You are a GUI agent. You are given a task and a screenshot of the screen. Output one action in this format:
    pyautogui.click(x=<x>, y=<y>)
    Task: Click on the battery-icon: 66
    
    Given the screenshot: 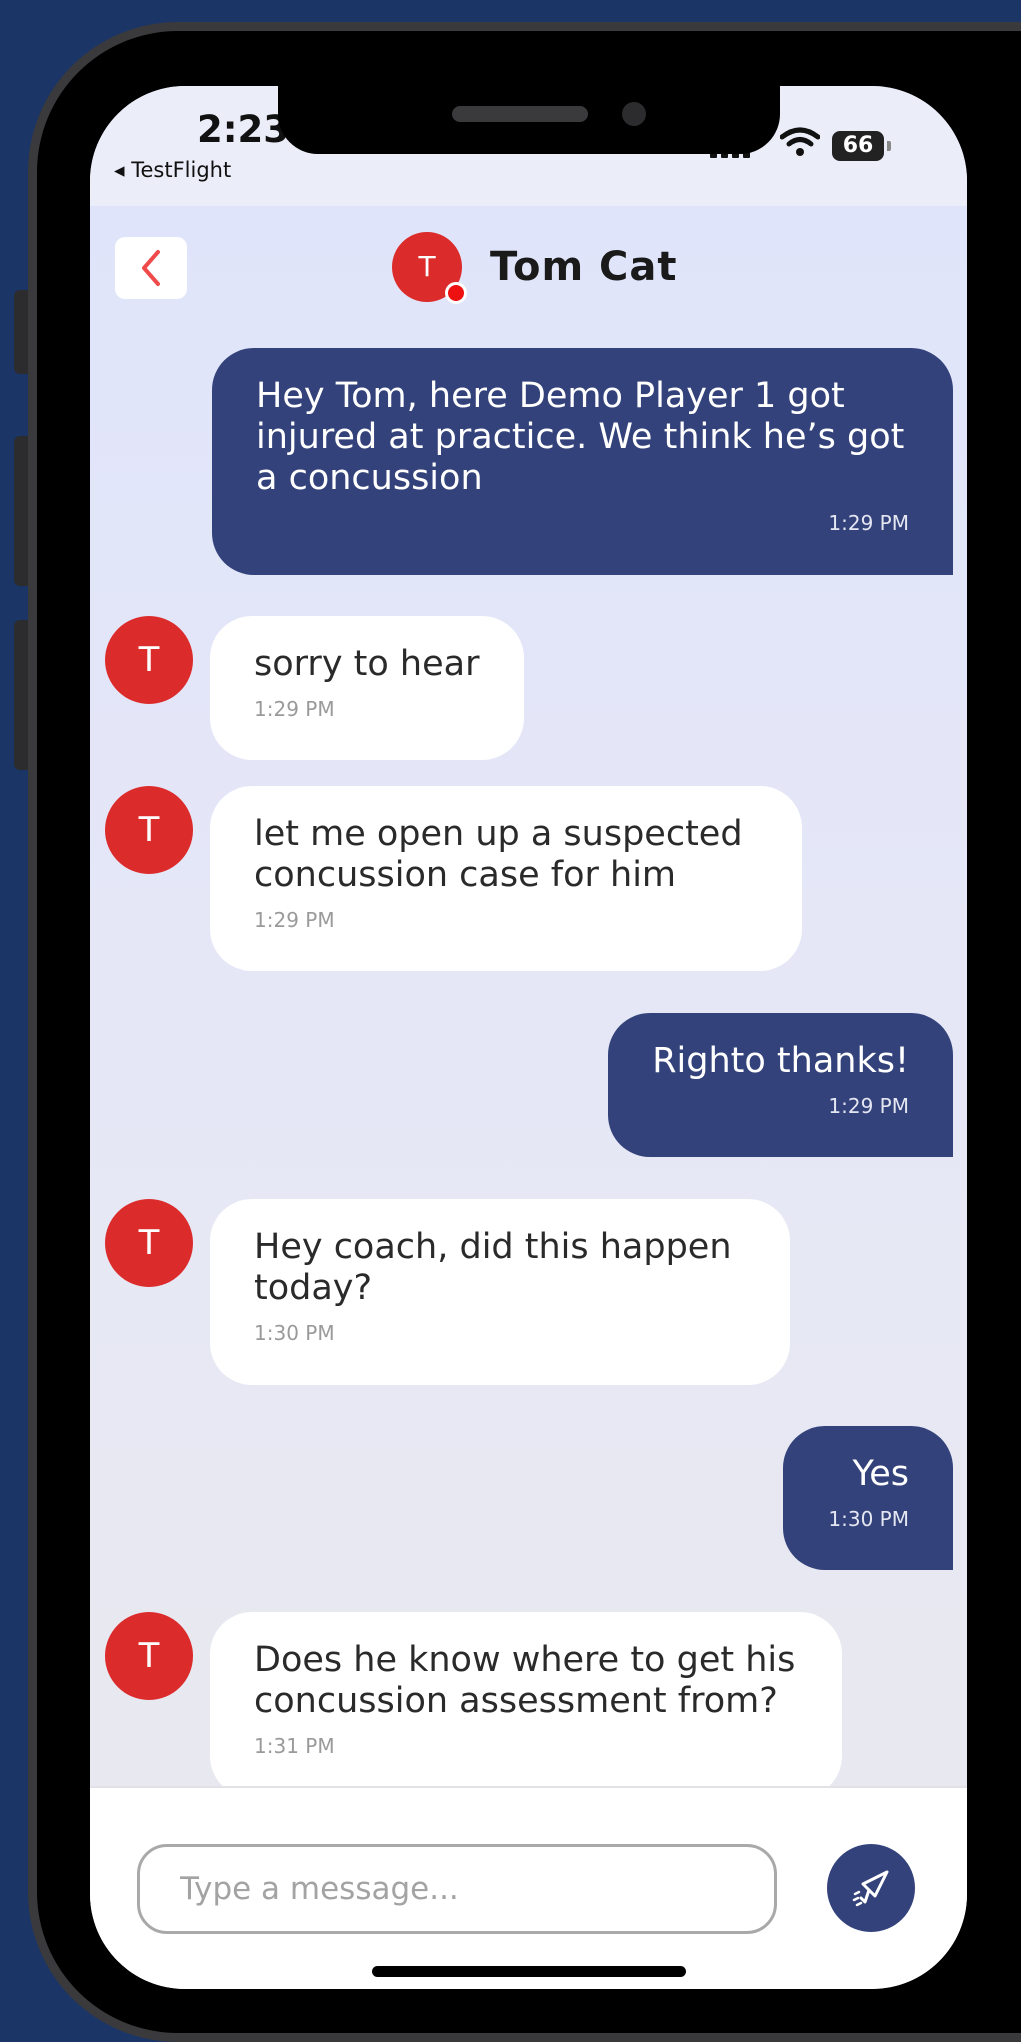 What is the action you would take?
    pyautogui.click(x=861, y=146)
    